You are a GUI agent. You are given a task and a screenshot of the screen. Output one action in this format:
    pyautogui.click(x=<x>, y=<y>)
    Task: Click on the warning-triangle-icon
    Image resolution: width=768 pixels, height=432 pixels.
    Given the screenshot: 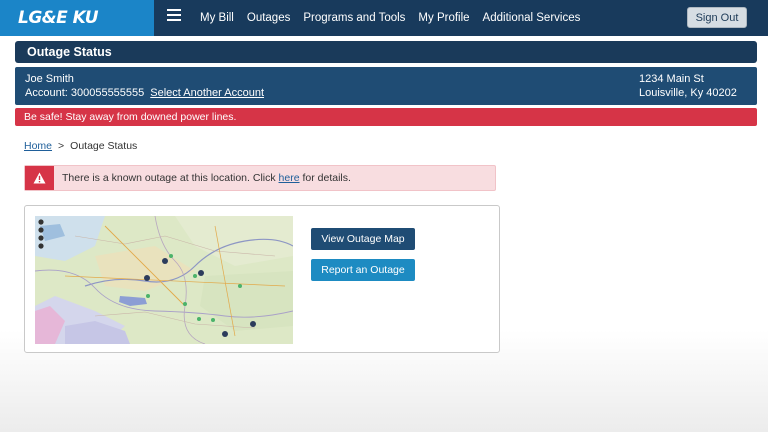 What is the action you would take?
    pyautogui.click(x=39, y=178)
    